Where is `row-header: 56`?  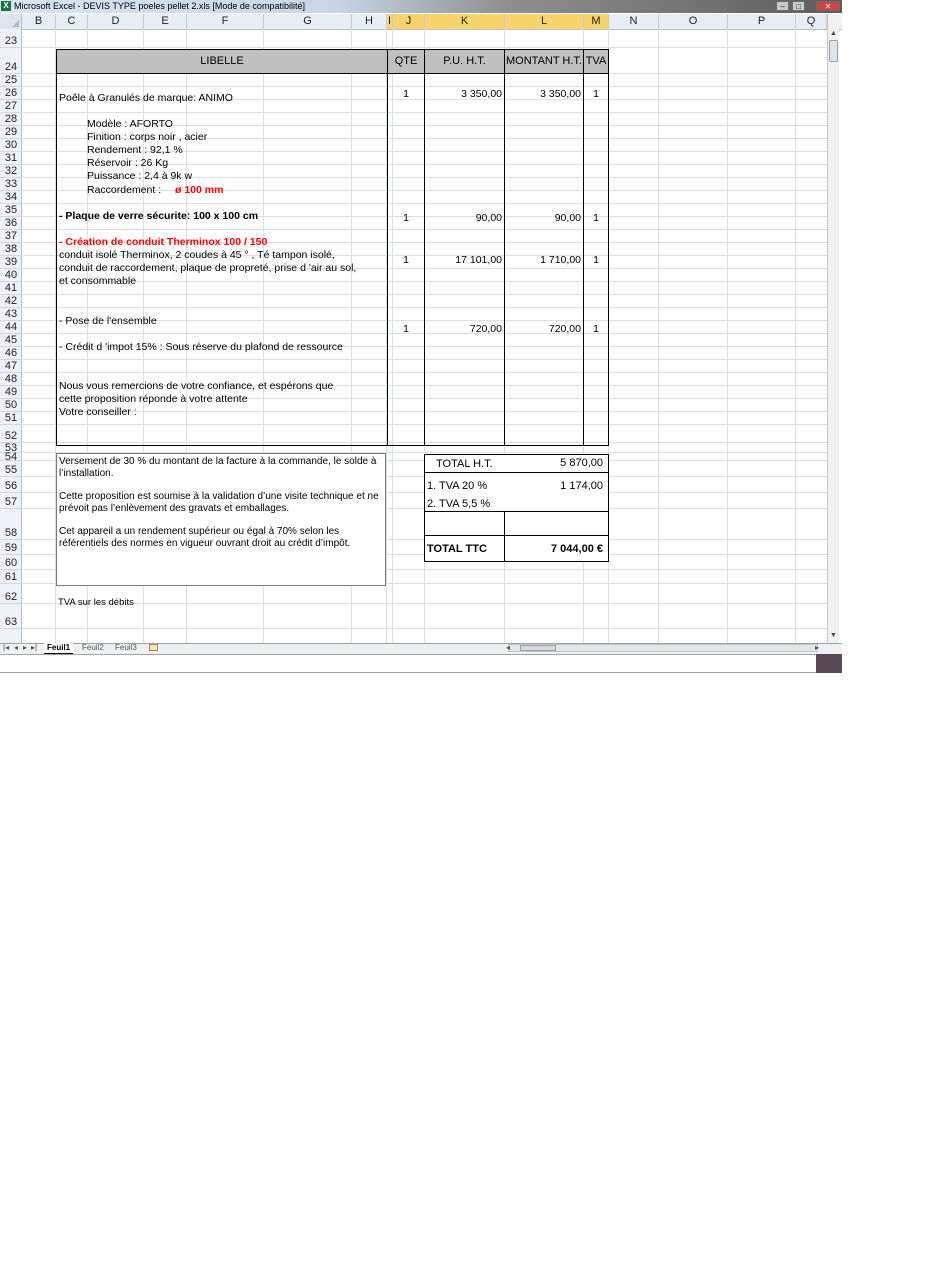
row-header: 56 is located at coordinates (11, 485).